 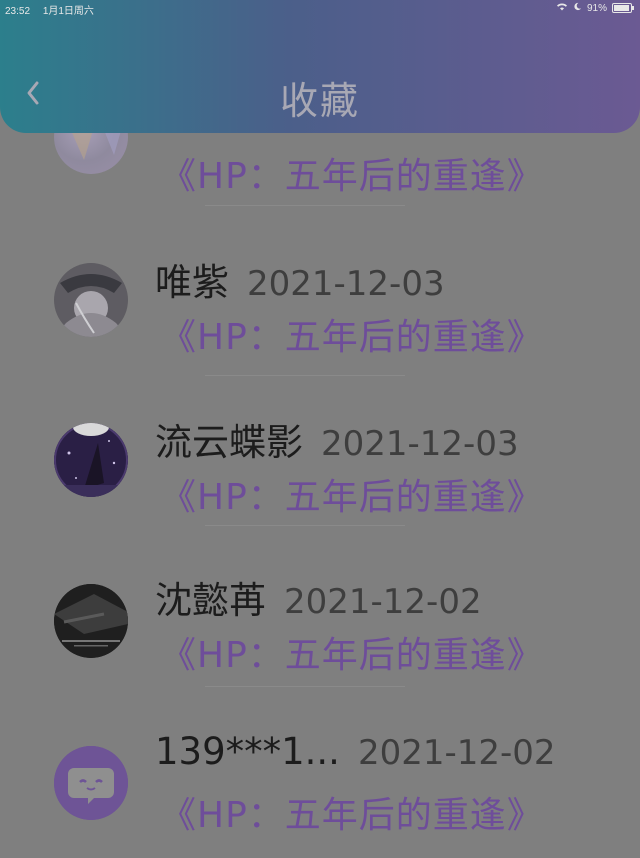 I want to click on moon-icon, so click(x=577, y=8).